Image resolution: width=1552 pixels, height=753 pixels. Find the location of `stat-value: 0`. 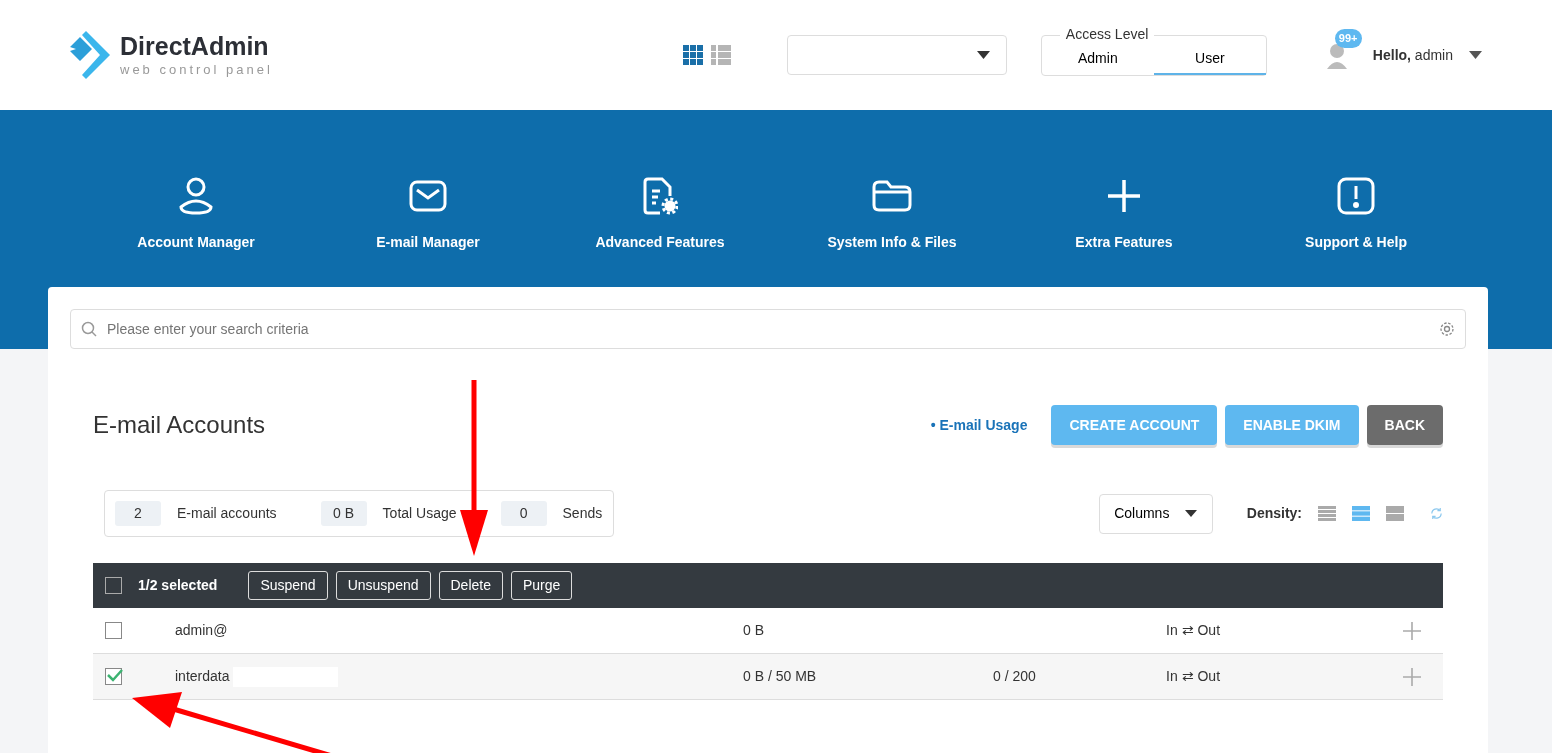

stat-value: 0 is located at coordinates (523, 513).